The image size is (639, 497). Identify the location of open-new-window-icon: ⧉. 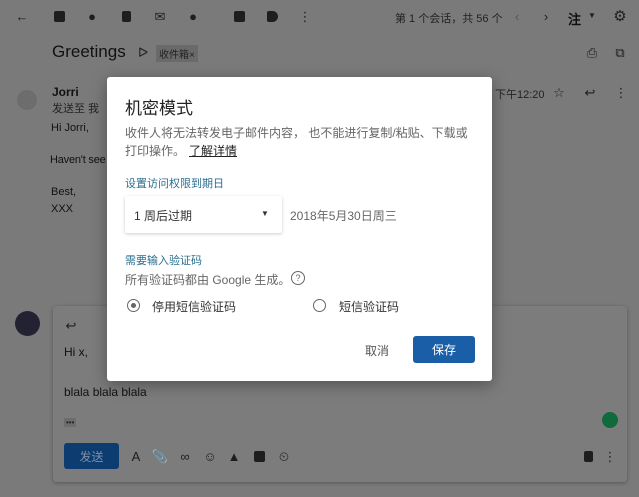
(620, 52).